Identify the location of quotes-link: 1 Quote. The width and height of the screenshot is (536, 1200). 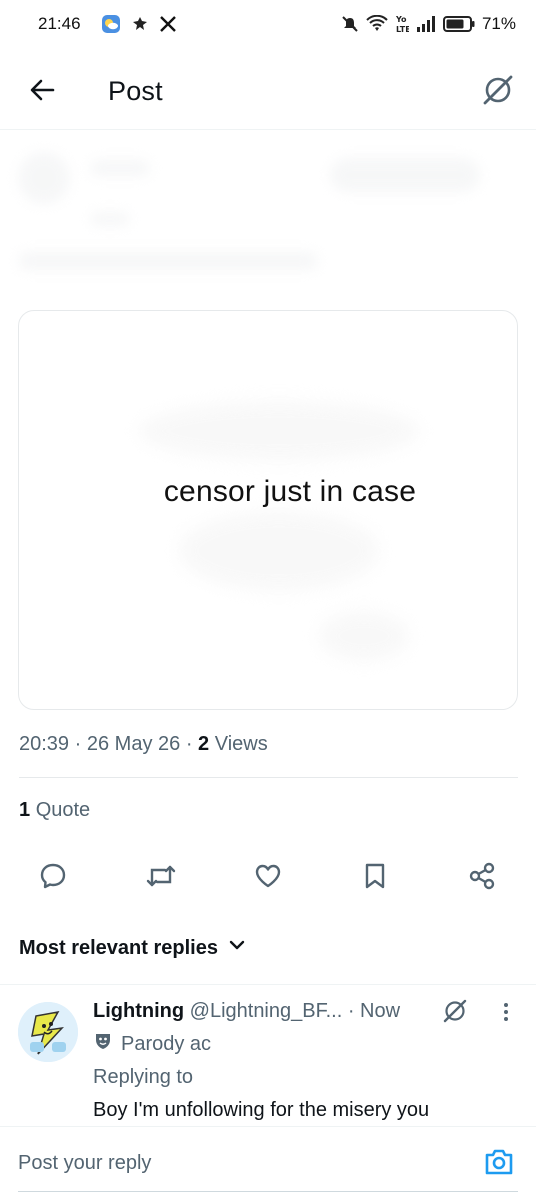
(54, 810).